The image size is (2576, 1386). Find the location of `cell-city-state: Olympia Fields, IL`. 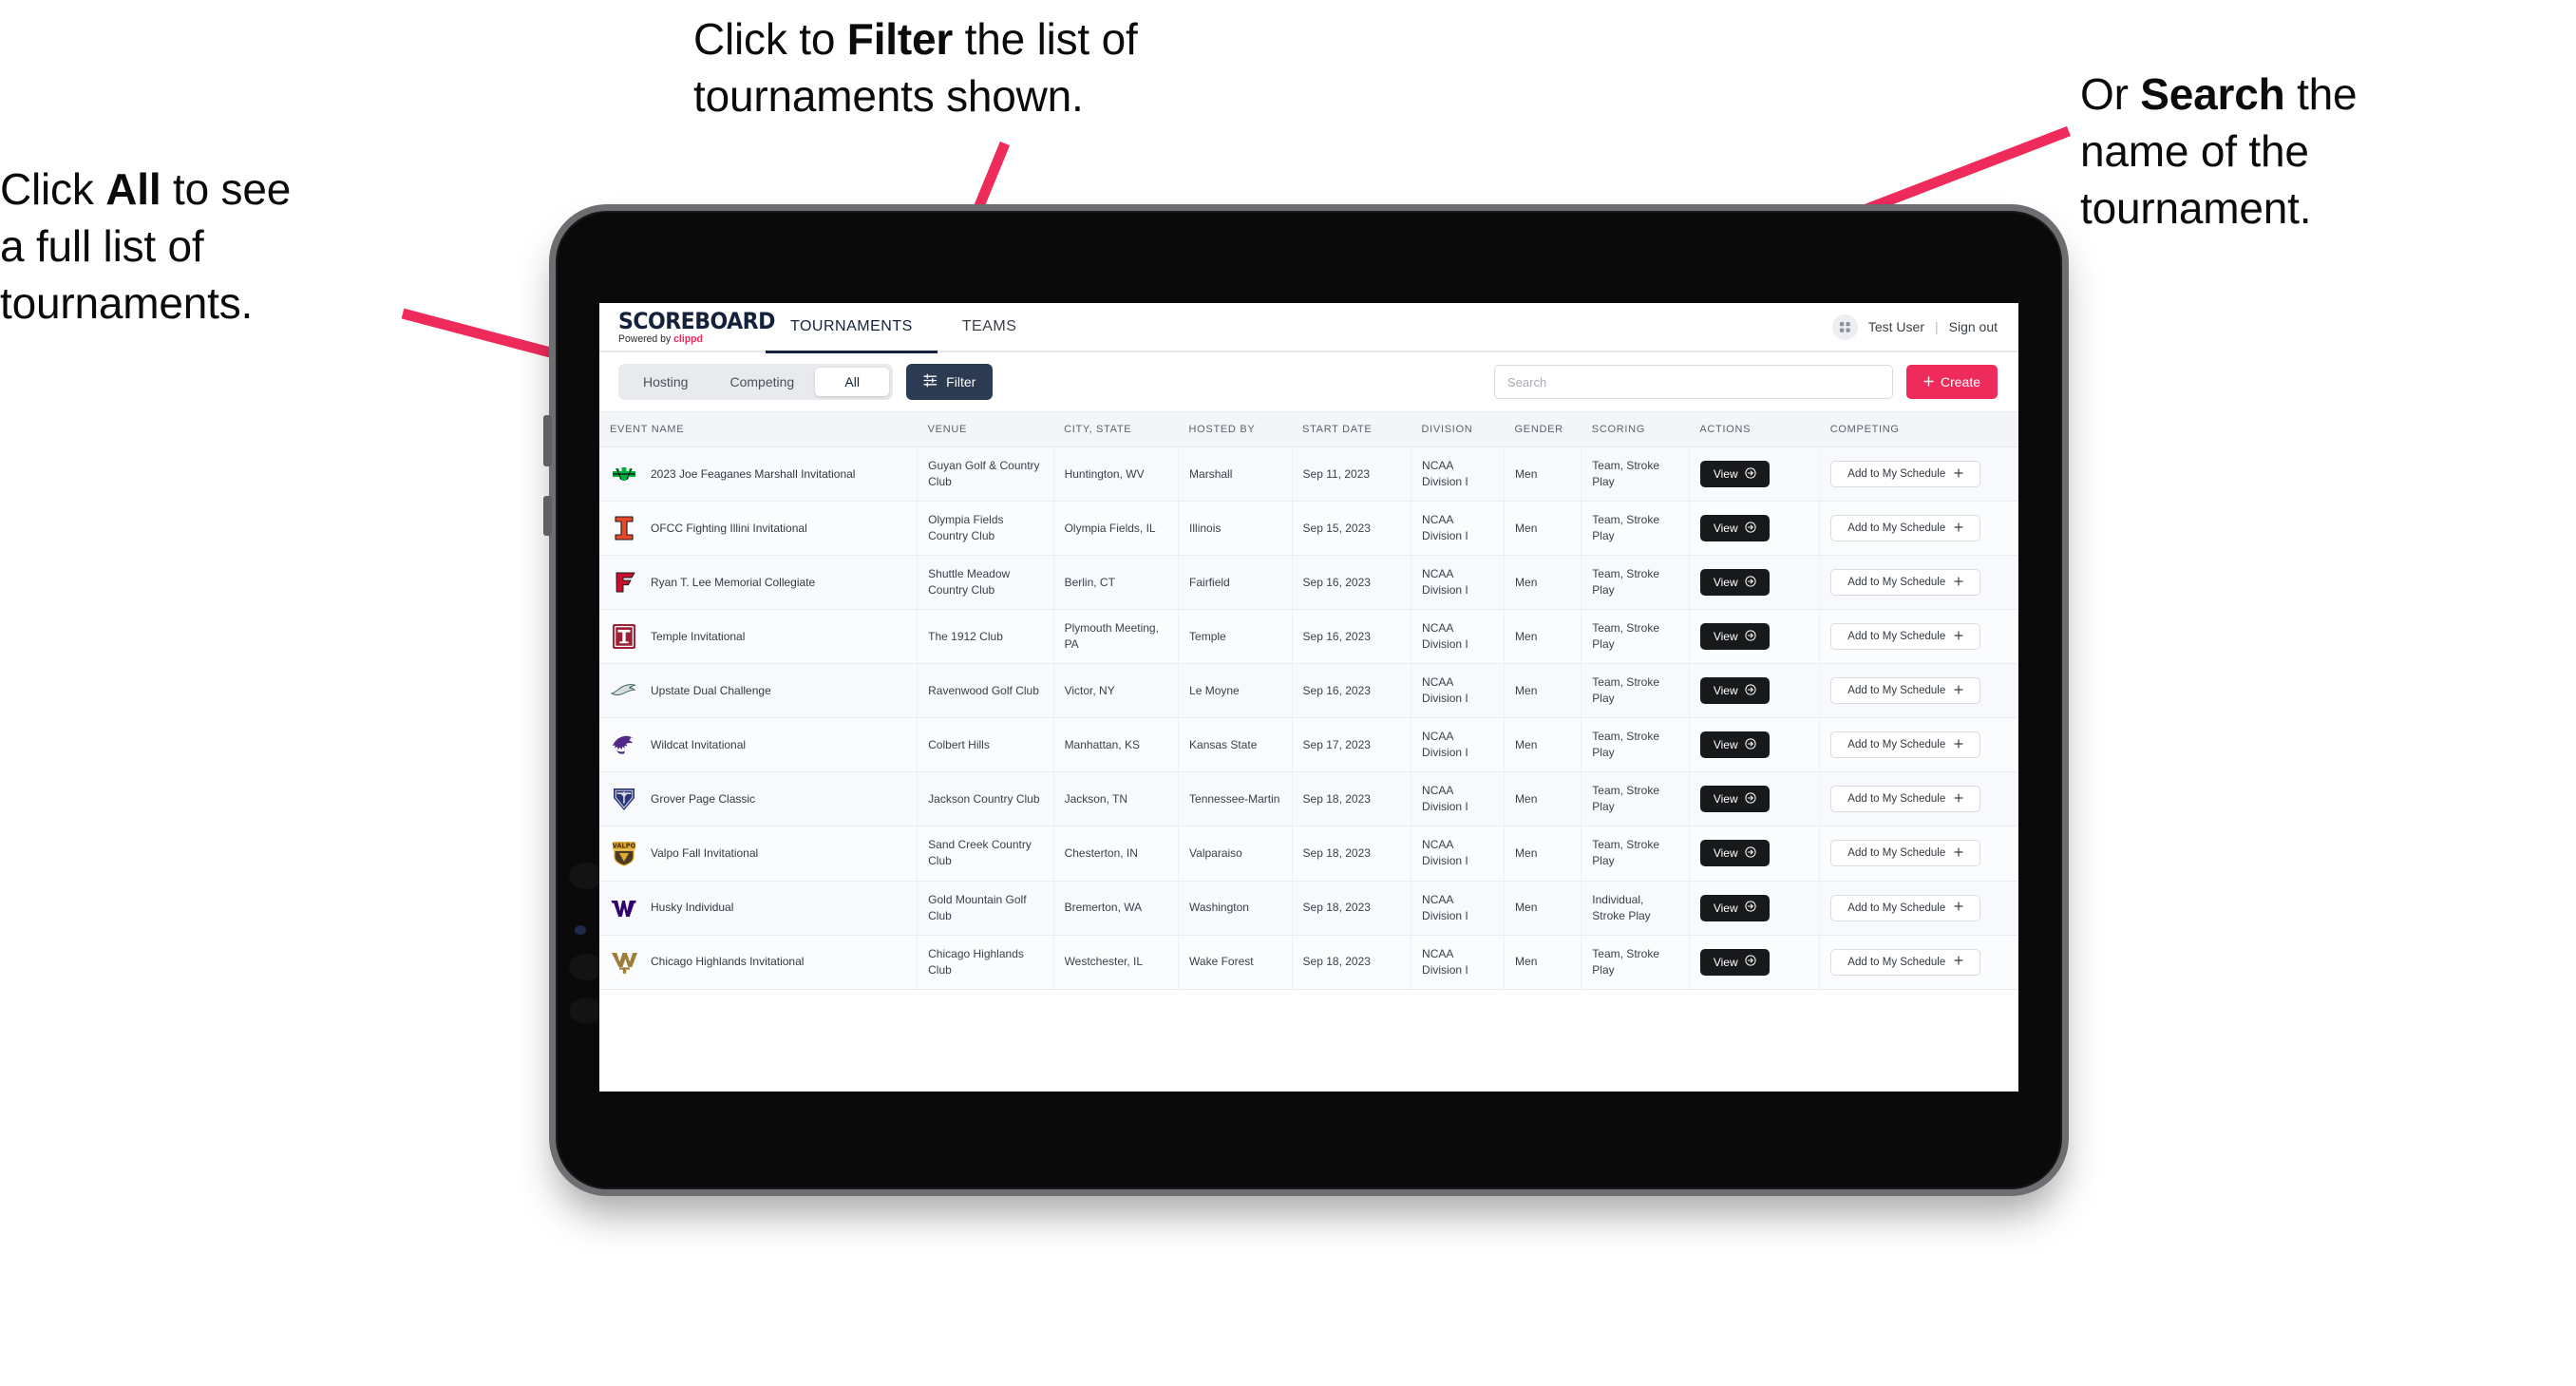

cell-city-state: Olympia Fields, IL is located at coordinates (1116, 529).